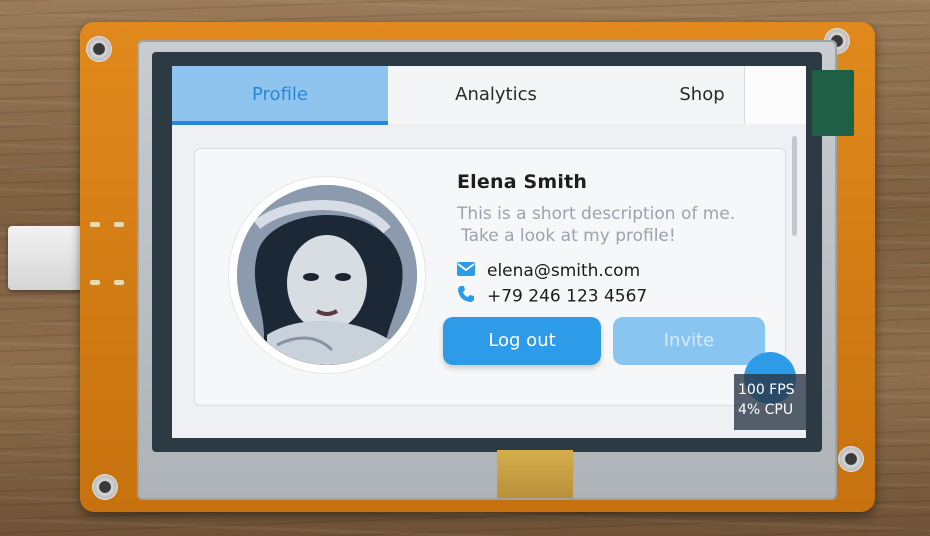 This screenshot has height=536, width=930. Describe the element at coordinates (564, 271) in the screenshot. I see `email-text: elena@smith.com` at that location.